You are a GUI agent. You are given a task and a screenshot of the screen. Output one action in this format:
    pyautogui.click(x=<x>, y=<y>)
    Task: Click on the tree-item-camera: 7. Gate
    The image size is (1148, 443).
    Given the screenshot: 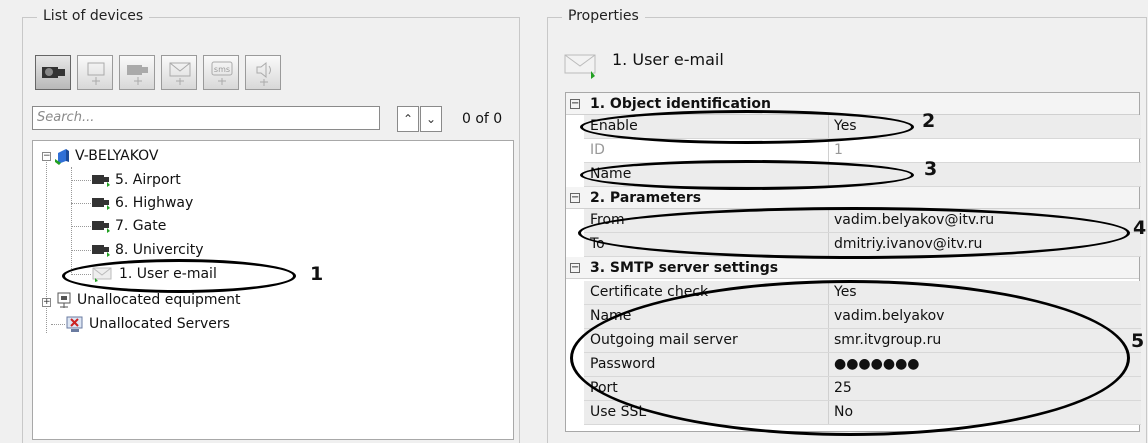 What is the action you would take?
    pyautogui.click(x=128, y=226)
    